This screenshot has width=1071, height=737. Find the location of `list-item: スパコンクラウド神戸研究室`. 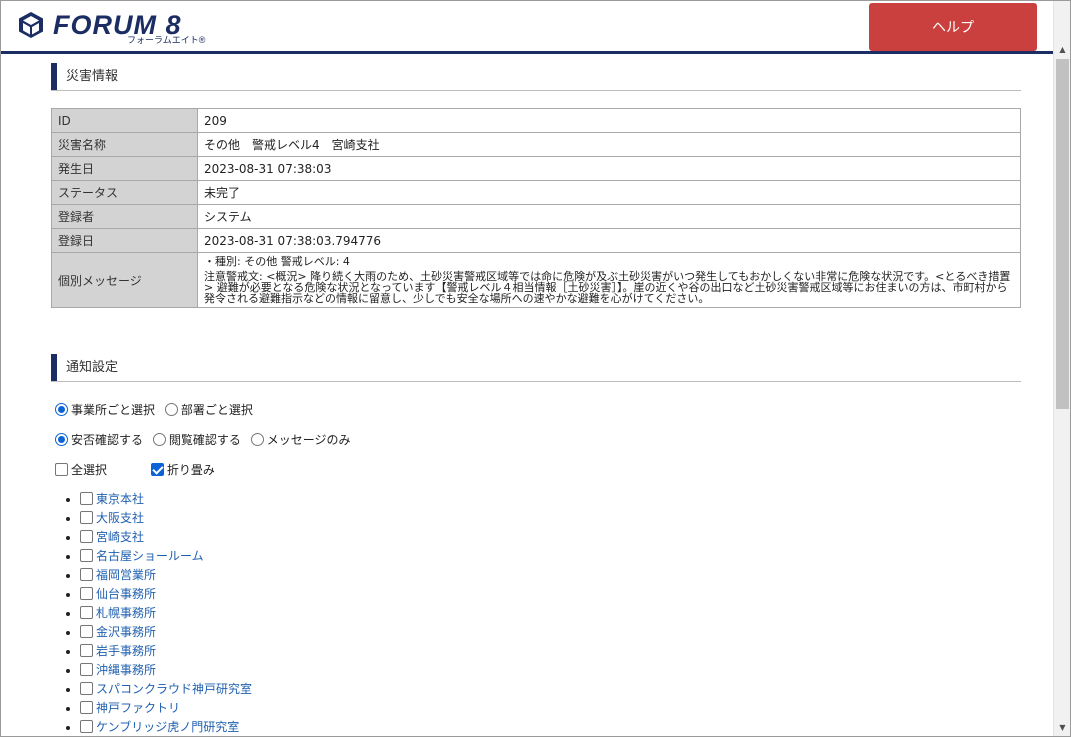

list-item: スパコンクラウド神戸研究室 is located at coordinates (166, 689).